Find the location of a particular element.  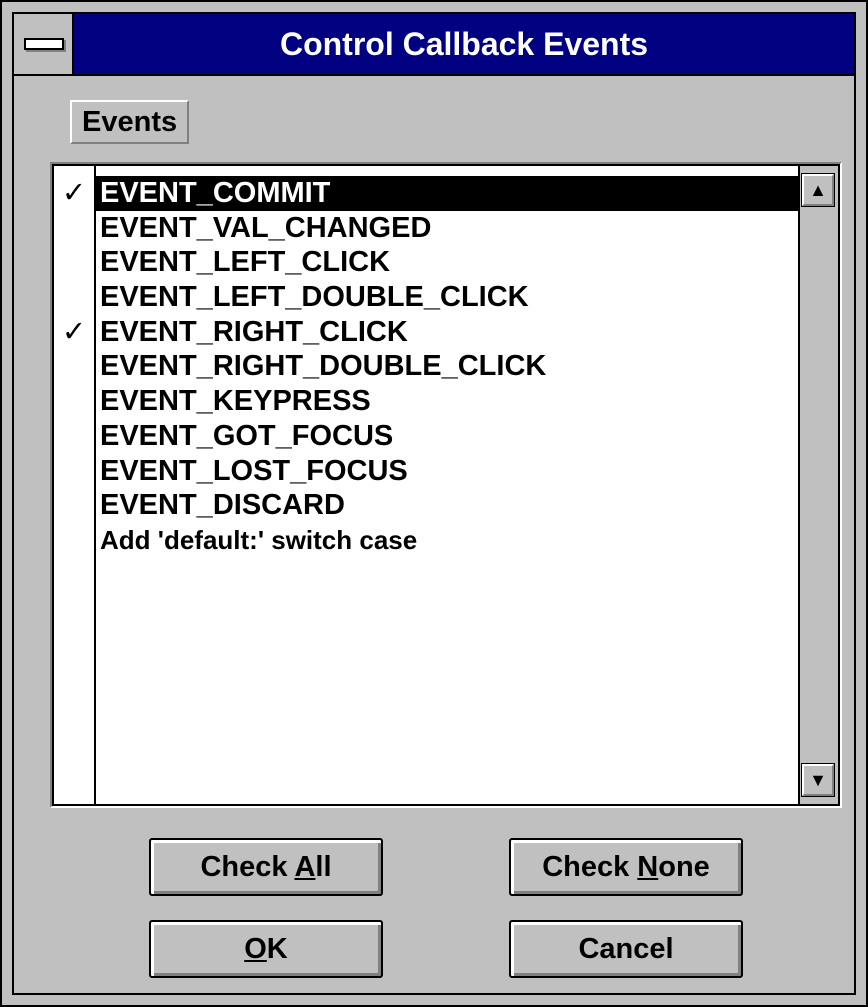

list-item: EVENT_GOT_FOCUS is located at coordinates (429, 436).